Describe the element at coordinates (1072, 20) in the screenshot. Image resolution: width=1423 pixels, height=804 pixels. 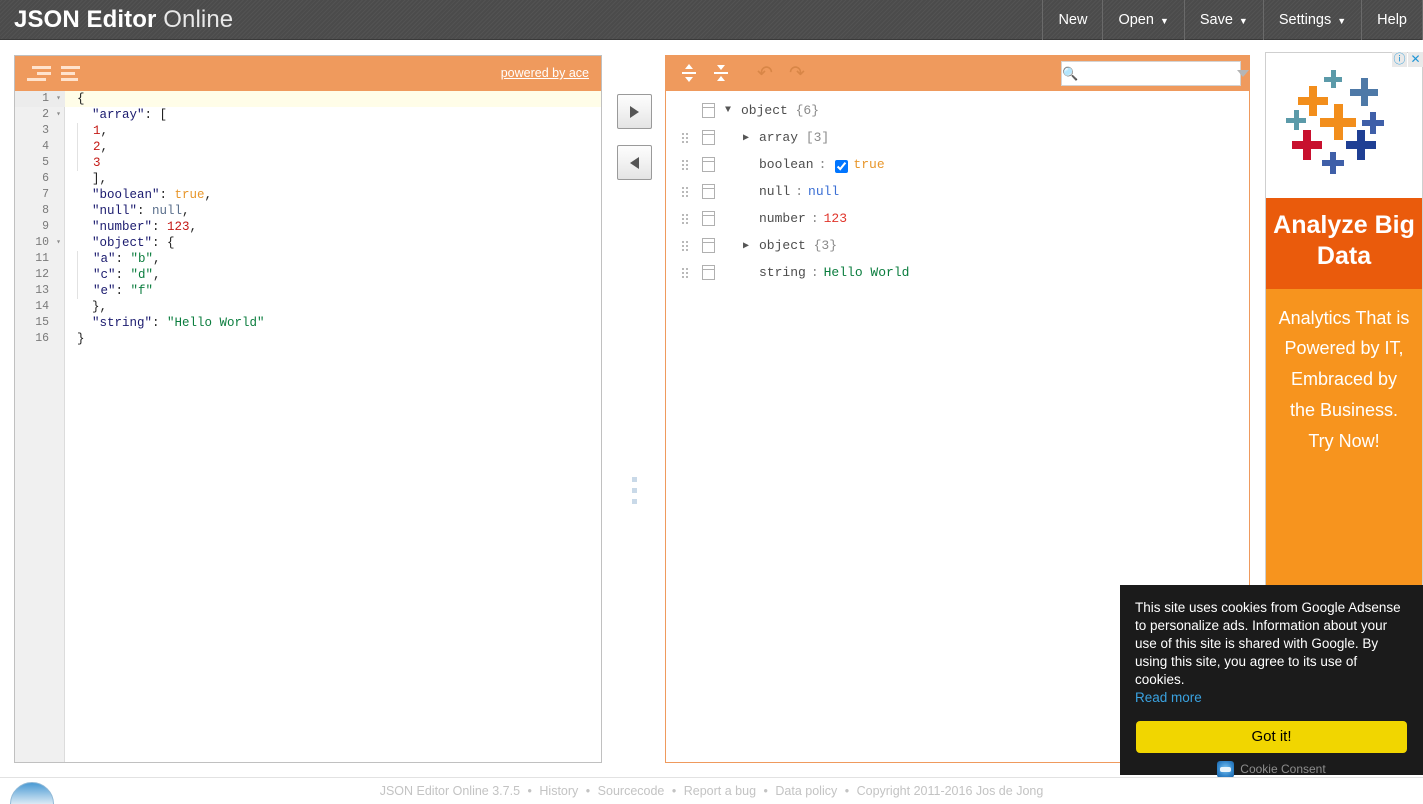
I see `menu-item-new: New` at that location.